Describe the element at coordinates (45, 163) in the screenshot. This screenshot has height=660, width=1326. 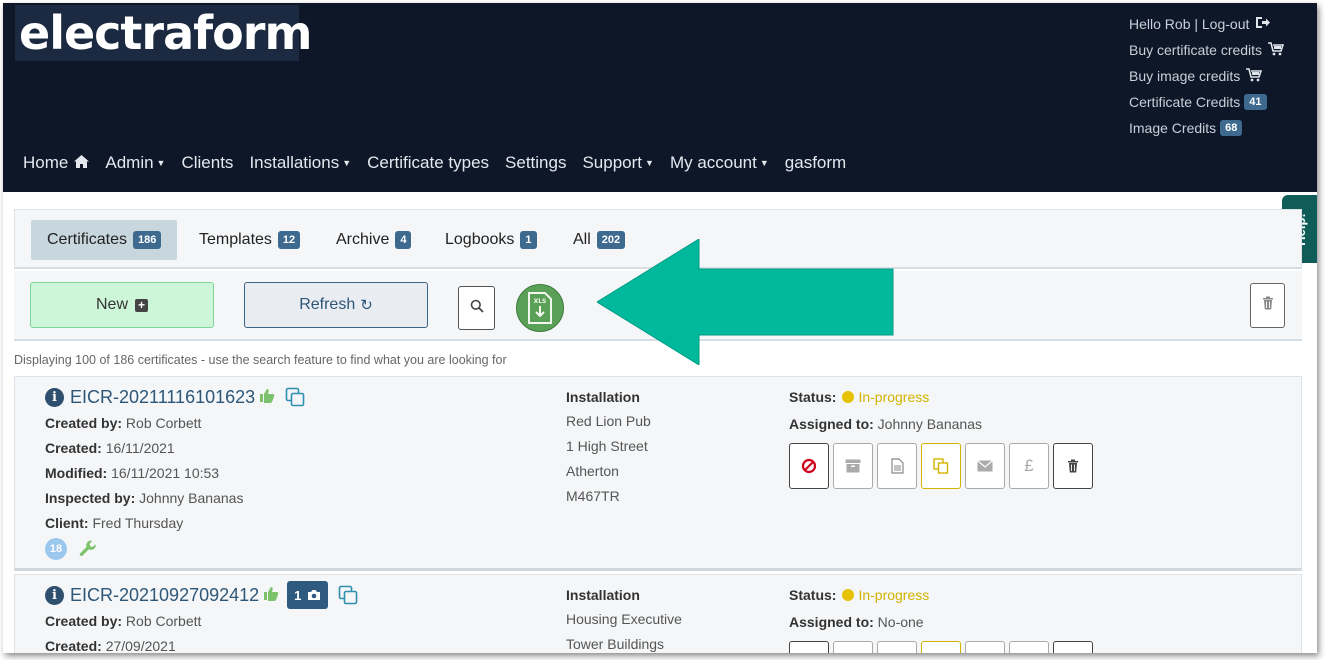
I see `nav-home-label: Home` at that location.